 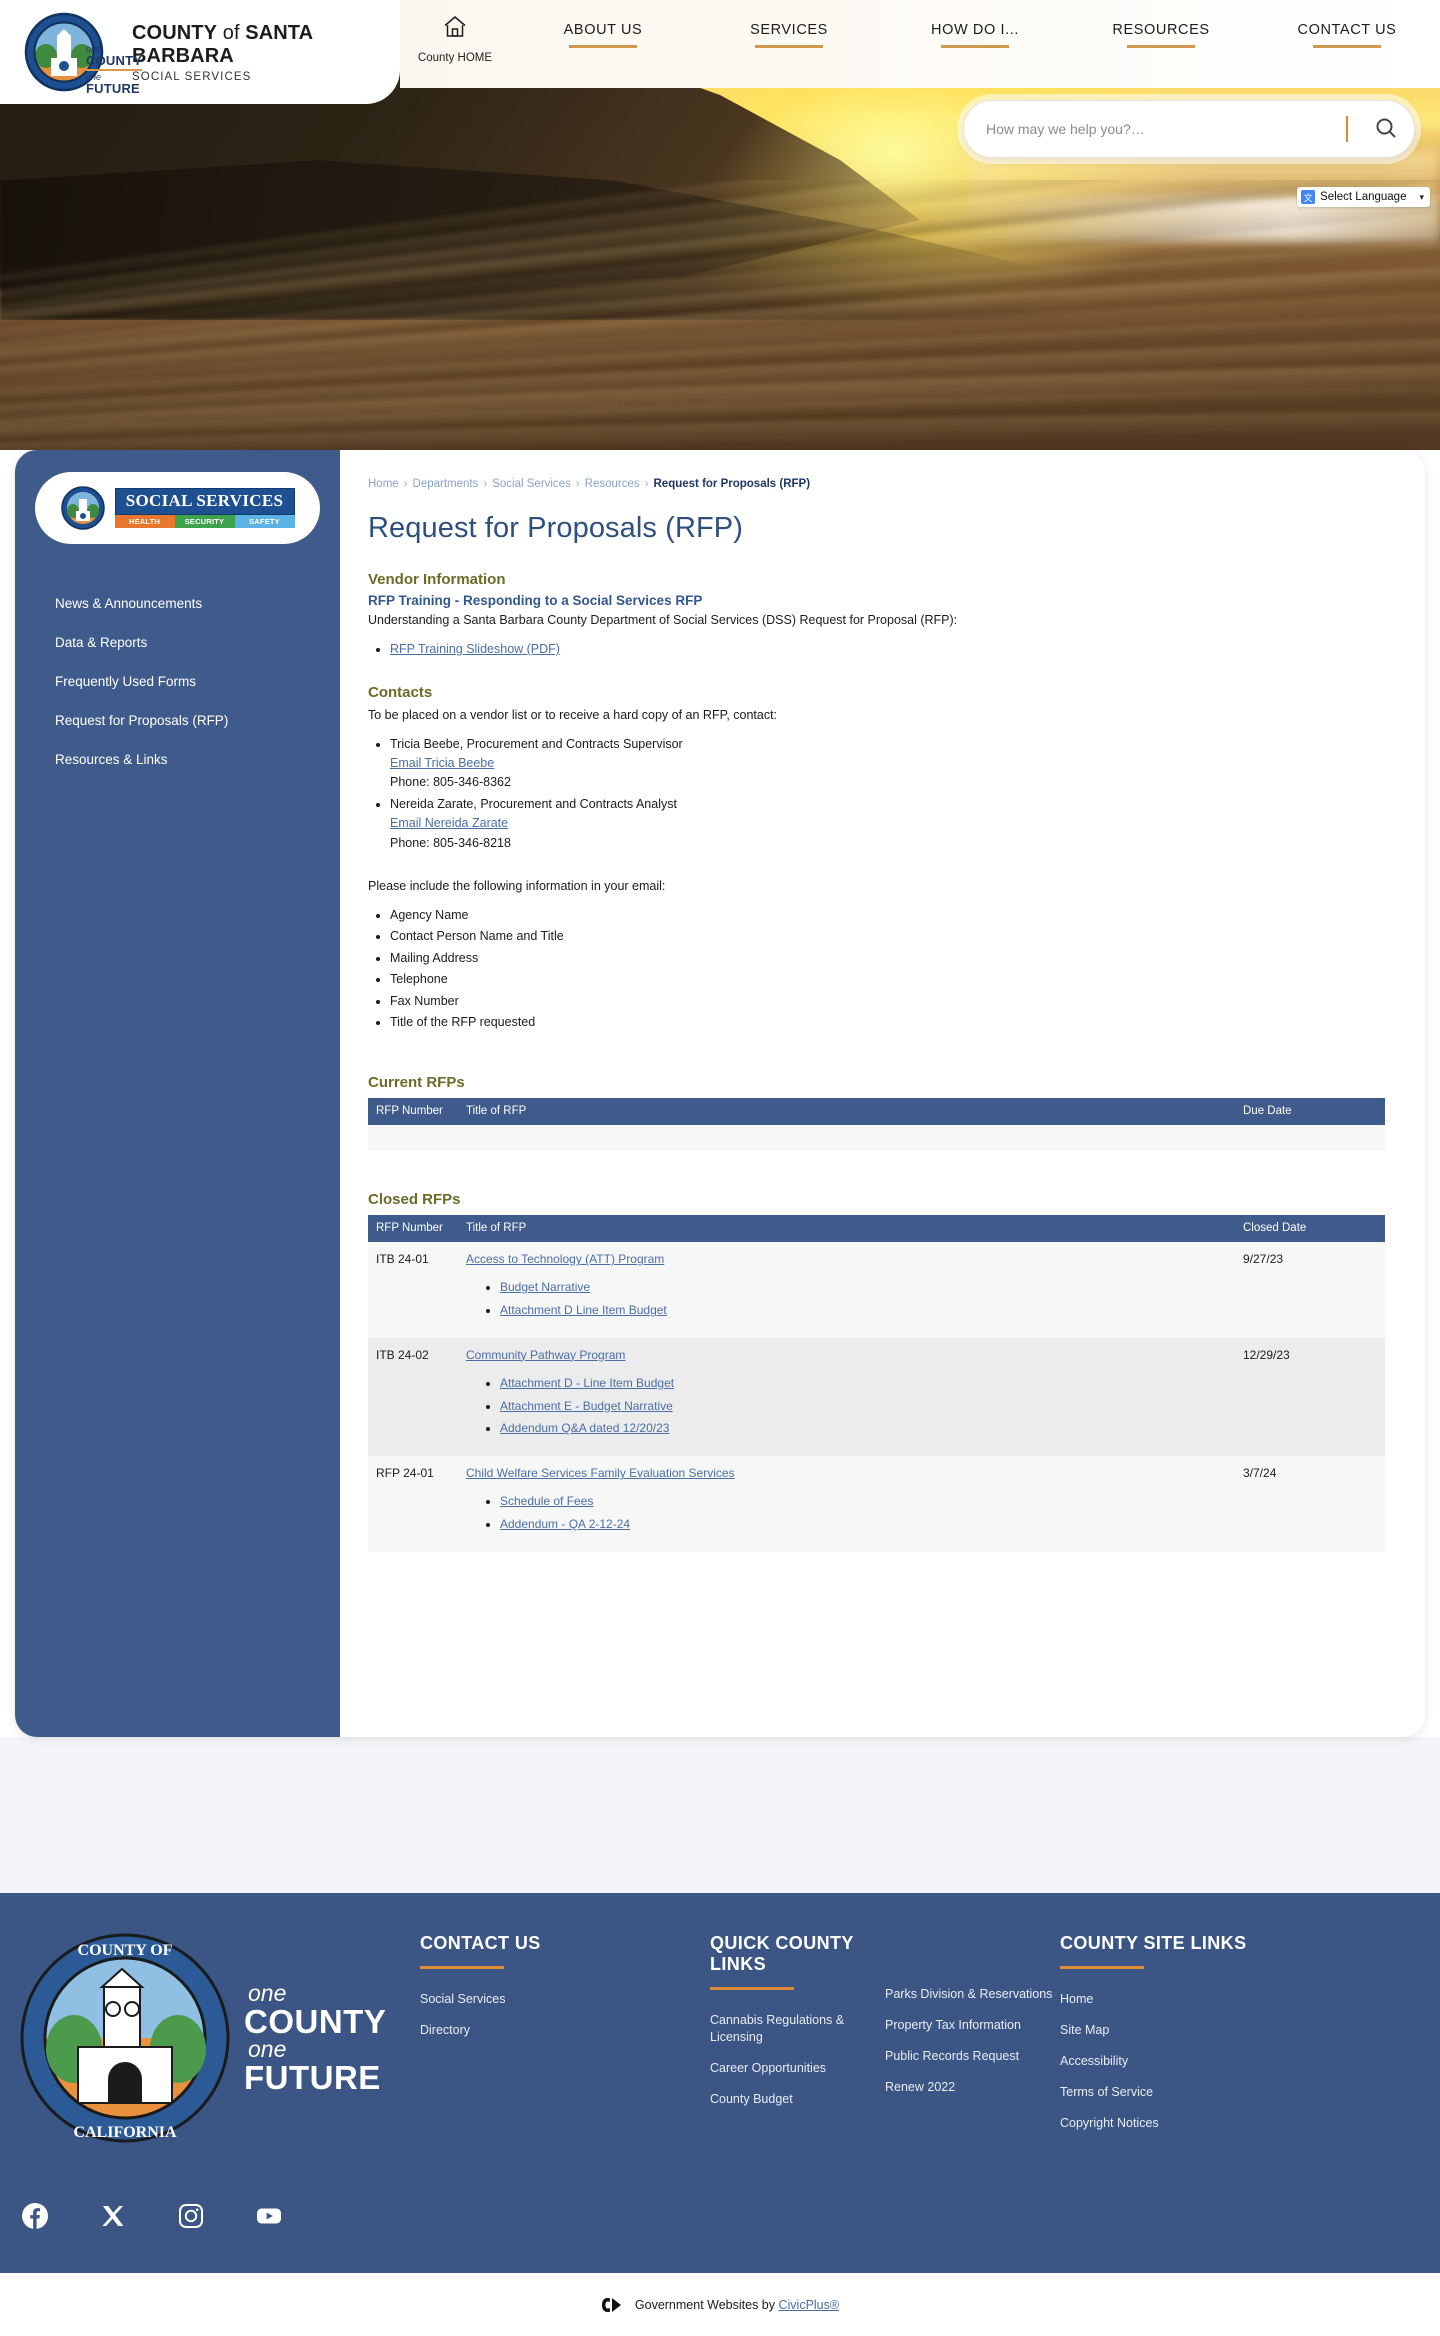 I want to click on x-twitter-icon, so click(x=113, y=2216).